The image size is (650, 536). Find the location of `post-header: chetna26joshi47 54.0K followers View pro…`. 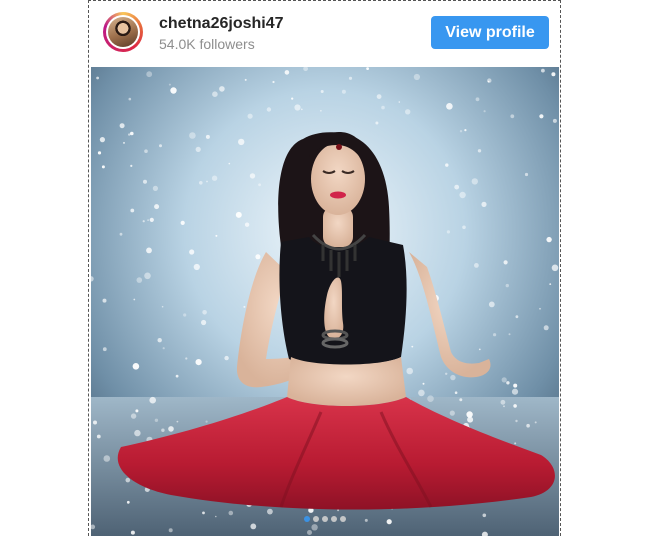

post-header: chetna26joshi47 54.0K followers View pro… is located at coordinates (324, 33).